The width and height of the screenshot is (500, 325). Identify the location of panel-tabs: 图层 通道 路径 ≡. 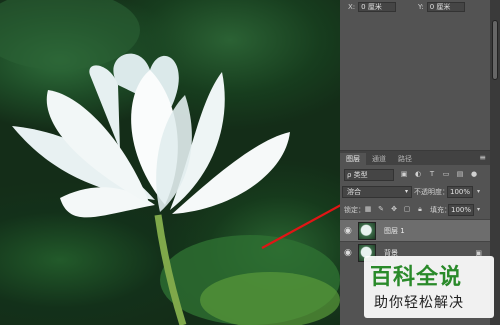
(415, 158).